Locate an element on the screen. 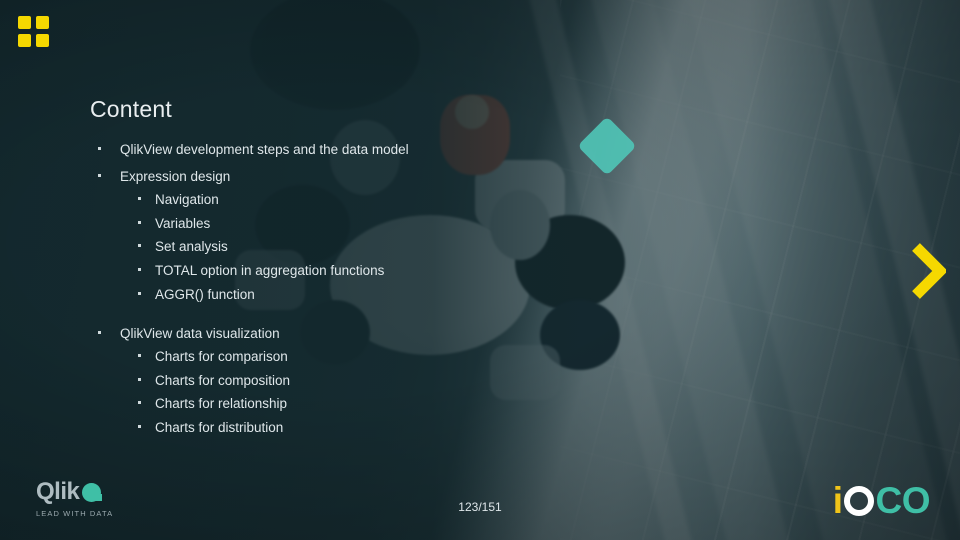 This screenshot has height=540, width=960. ioco-co-letters: CO is located at coordinates (903, 500).